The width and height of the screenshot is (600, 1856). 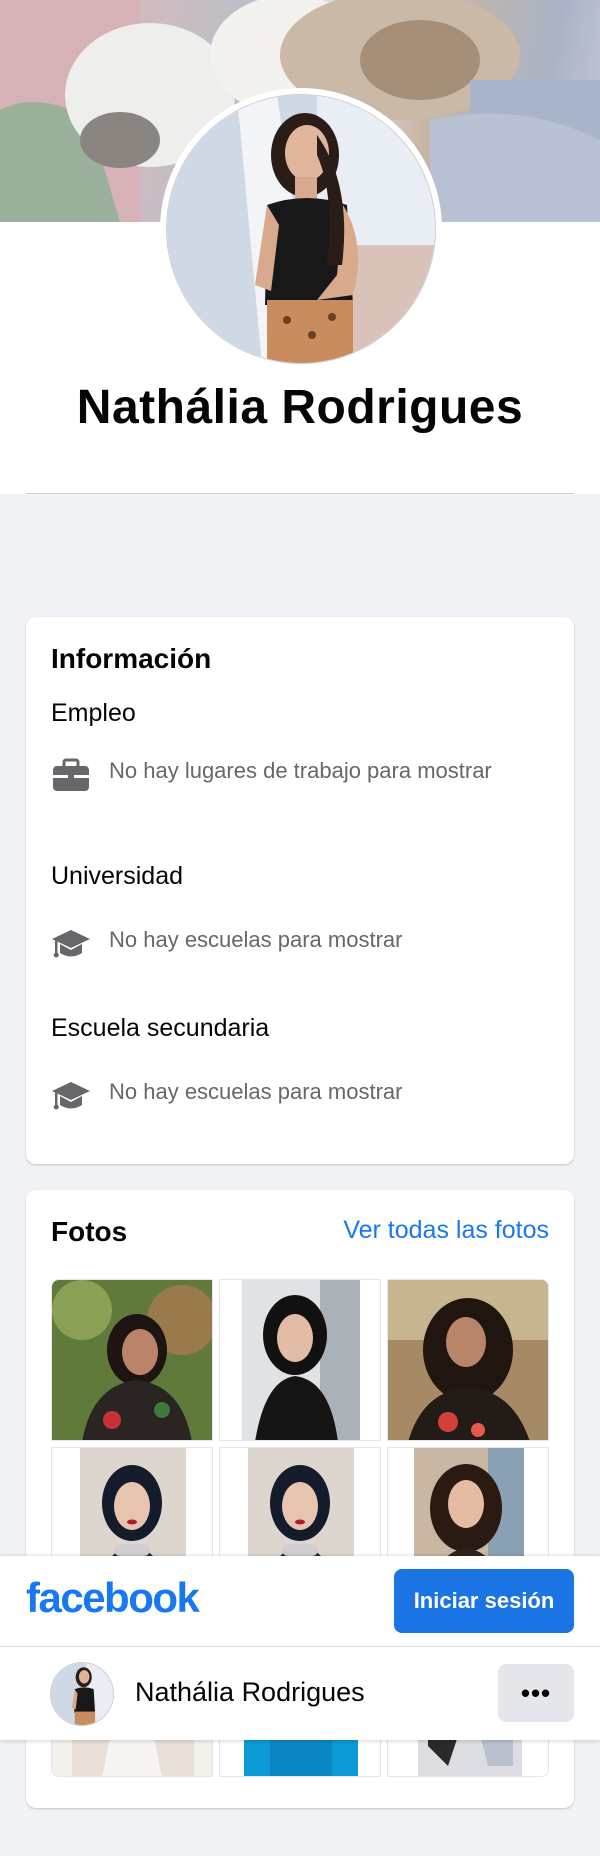 I want to click on profile-name-bar-text: Nathália Rodrigues, so click(x=250, y=1692).